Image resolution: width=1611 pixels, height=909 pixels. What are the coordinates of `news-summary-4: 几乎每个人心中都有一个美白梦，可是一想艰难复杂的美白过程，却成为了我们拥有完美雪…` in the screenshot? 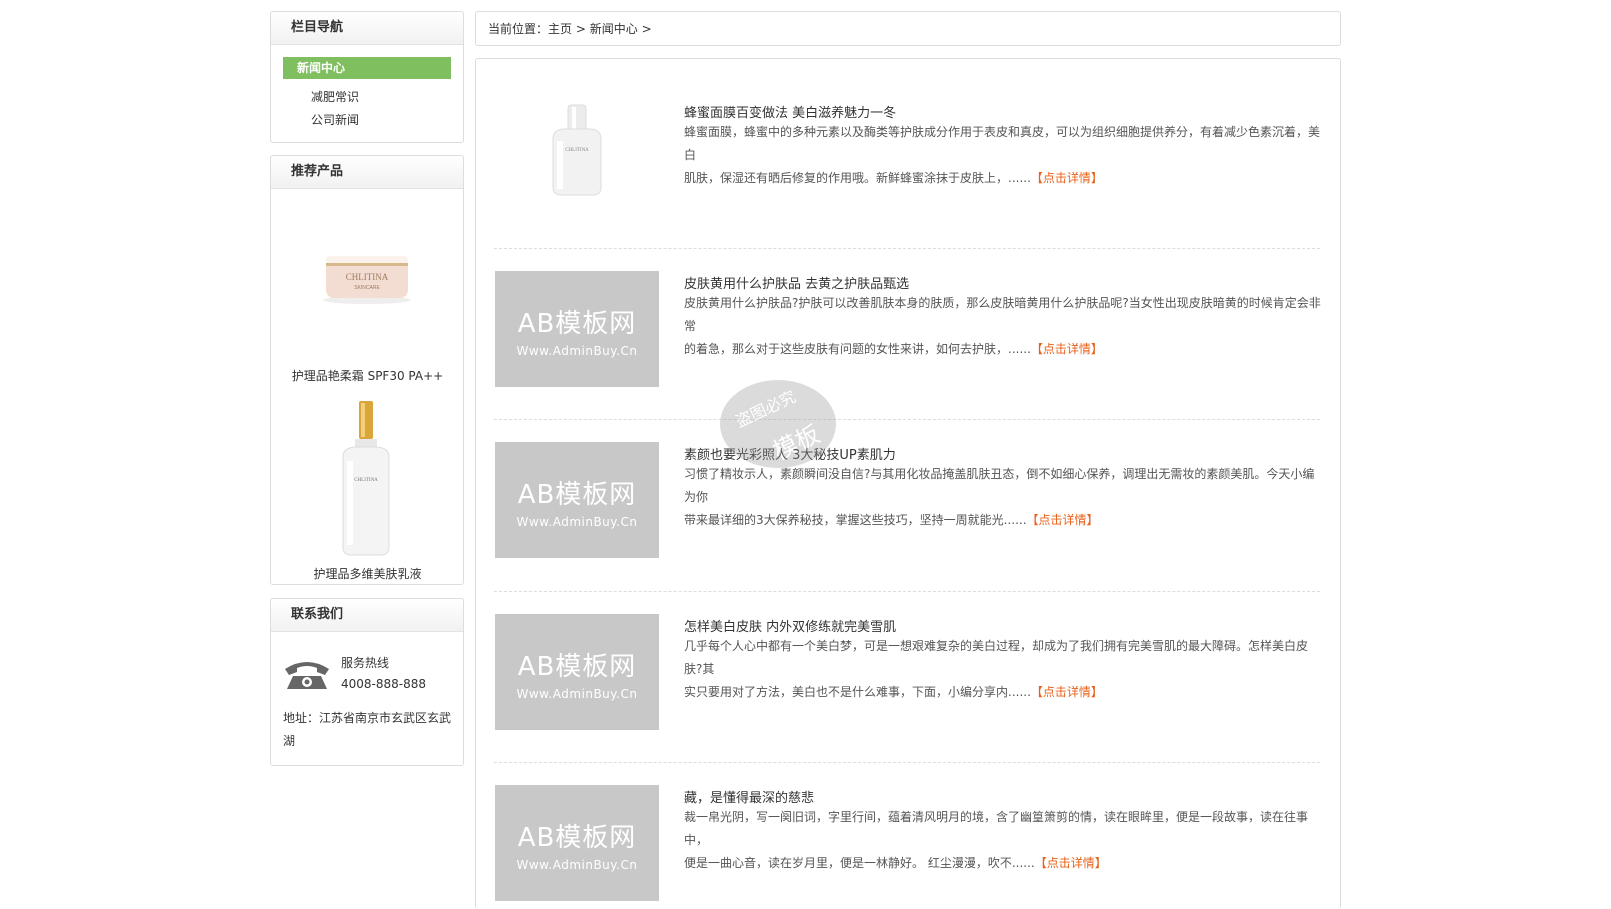 It's located at (1004, 669).